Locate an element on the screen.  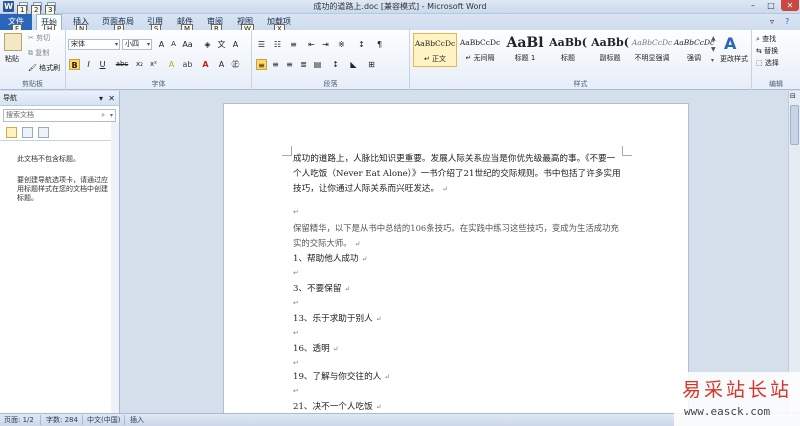
align-right-icon: ≡ is located at coordinates (289, 64).